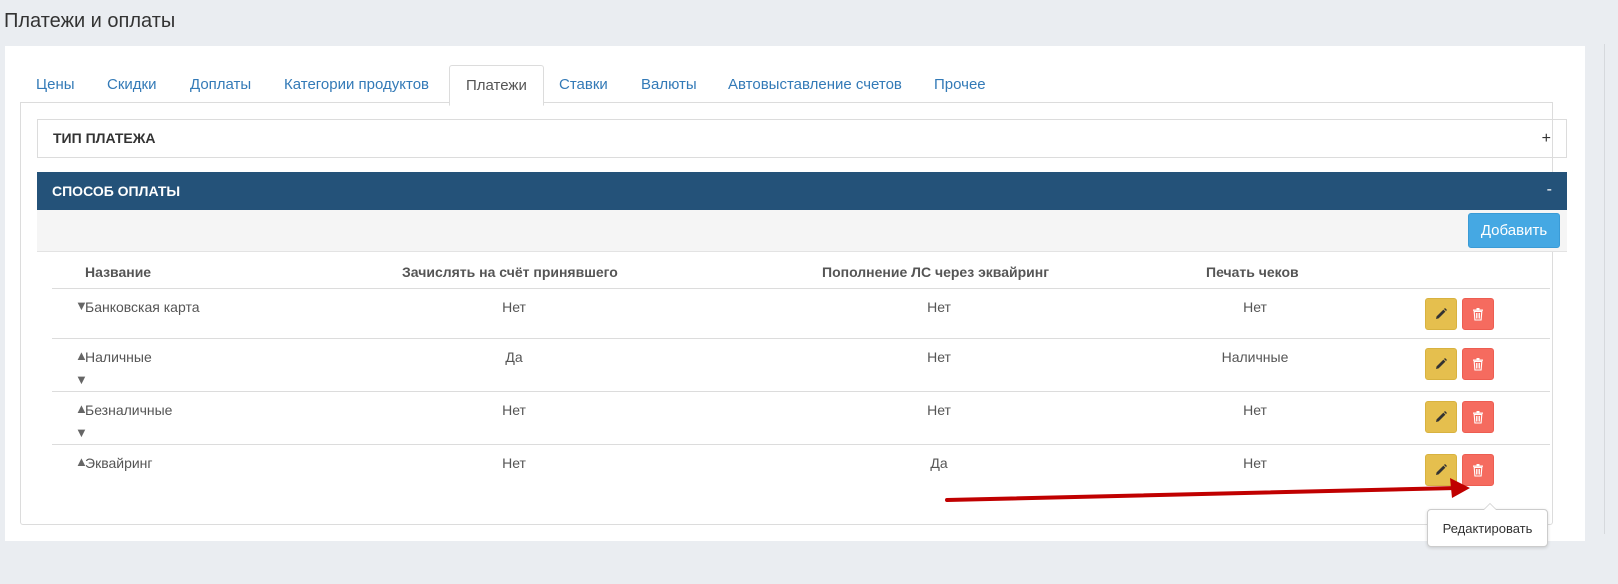 The width and height of the screenshot is (1618, 584). Describe the element at coordinates (802, 231) in the screenshot. I see `payment-method-toolbar: Добавить` at that location.